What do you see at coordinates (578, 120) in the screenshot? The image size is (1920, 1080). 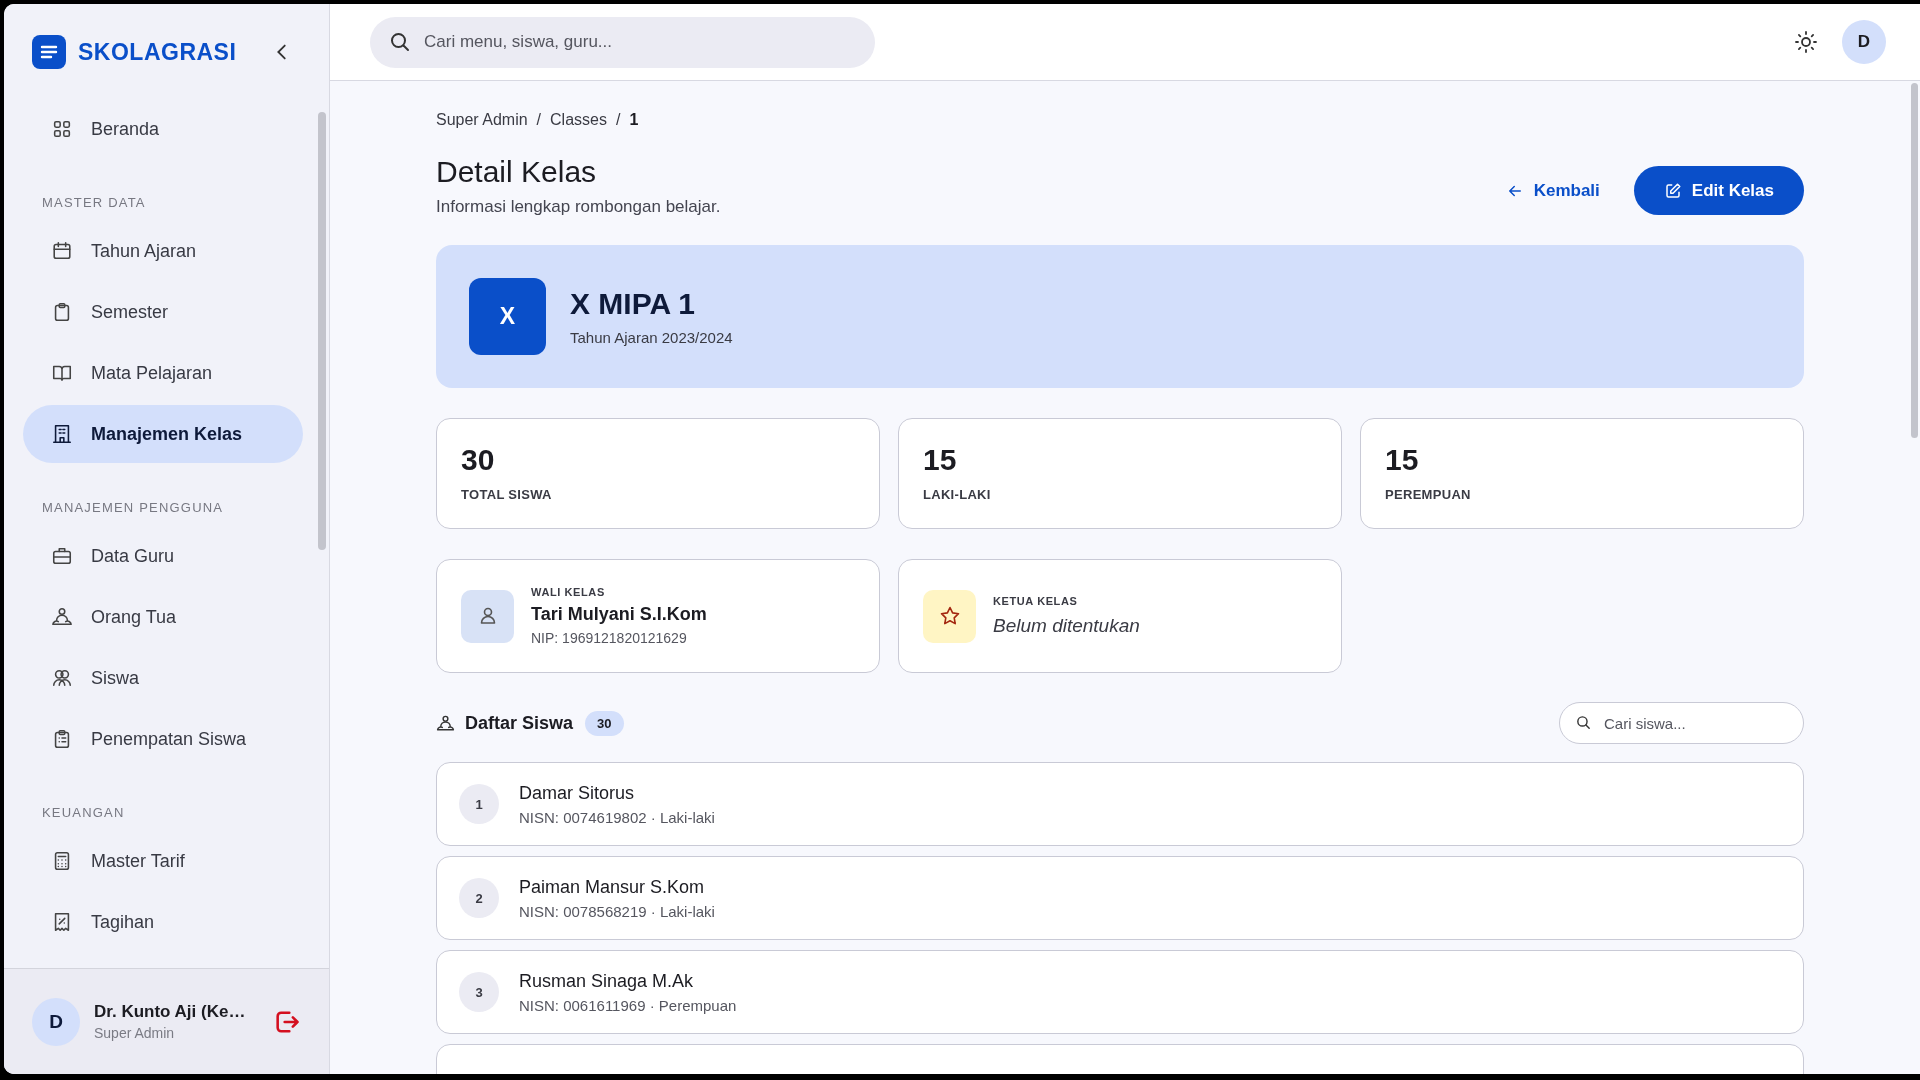 I see `breadcrumb-item: Classes` at bounding box center [578, 120].